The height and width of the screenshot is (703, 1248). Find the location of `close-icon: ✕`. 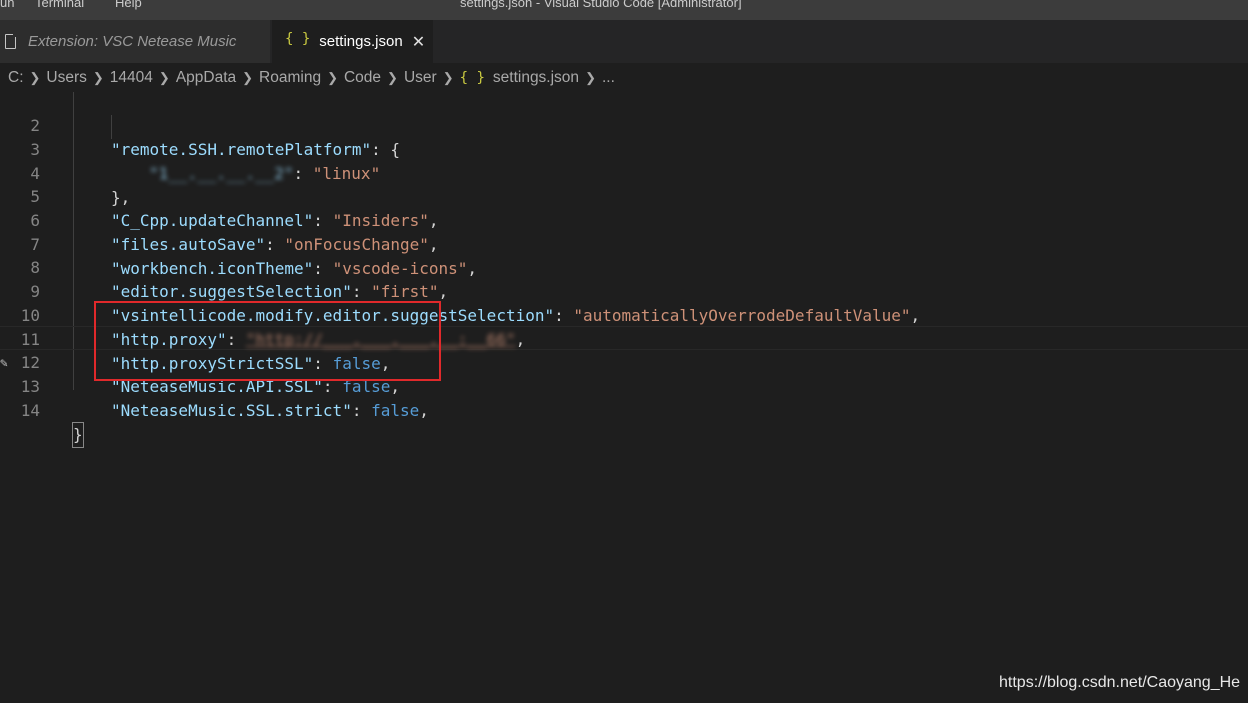

close-icon: ✕ is located at coordinates (418, 42).